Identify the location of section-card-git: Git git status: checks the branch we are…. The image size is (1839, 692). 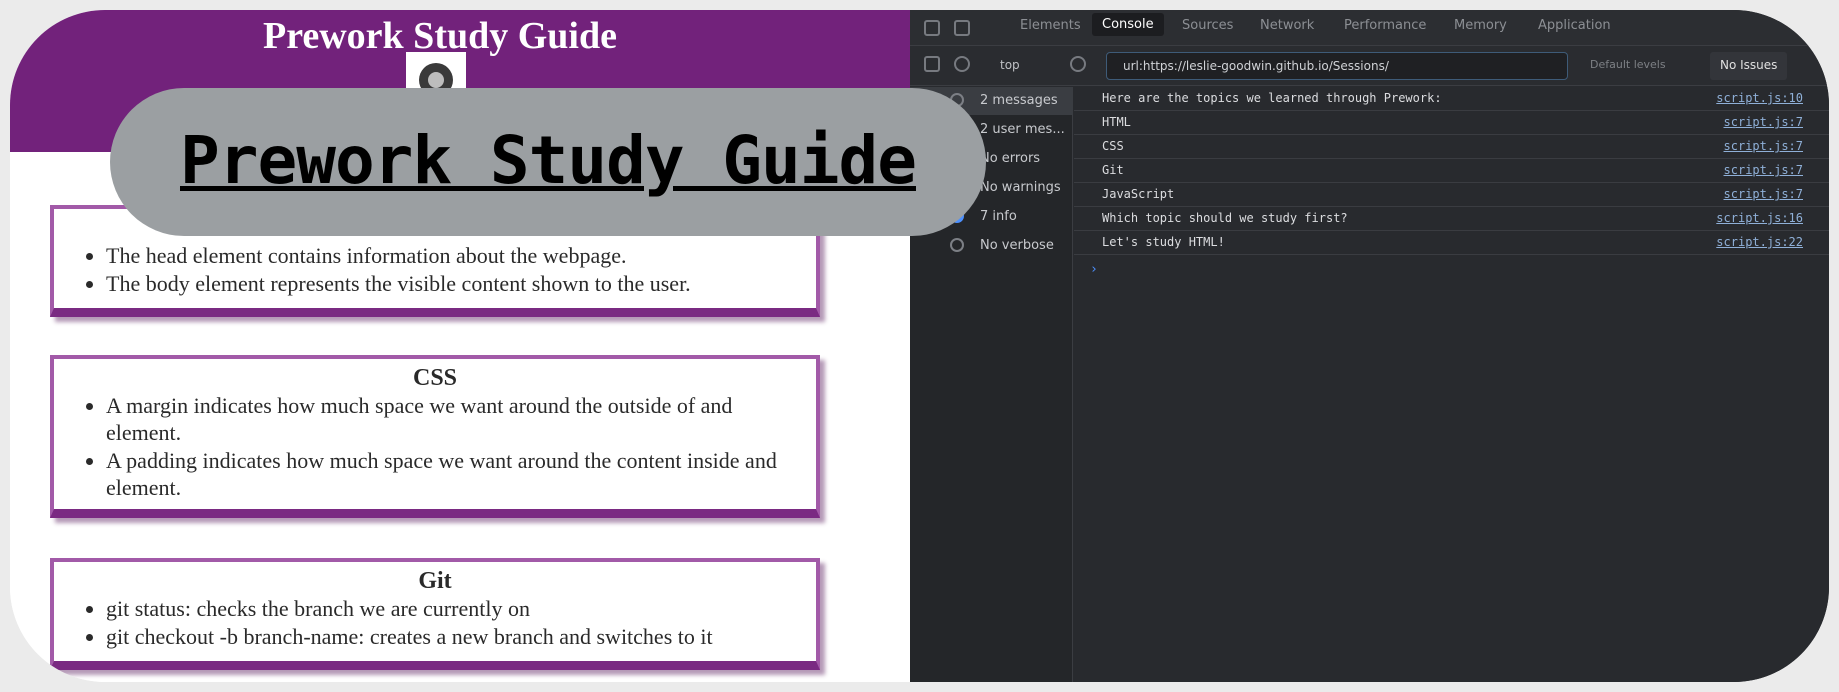
(435, 614).